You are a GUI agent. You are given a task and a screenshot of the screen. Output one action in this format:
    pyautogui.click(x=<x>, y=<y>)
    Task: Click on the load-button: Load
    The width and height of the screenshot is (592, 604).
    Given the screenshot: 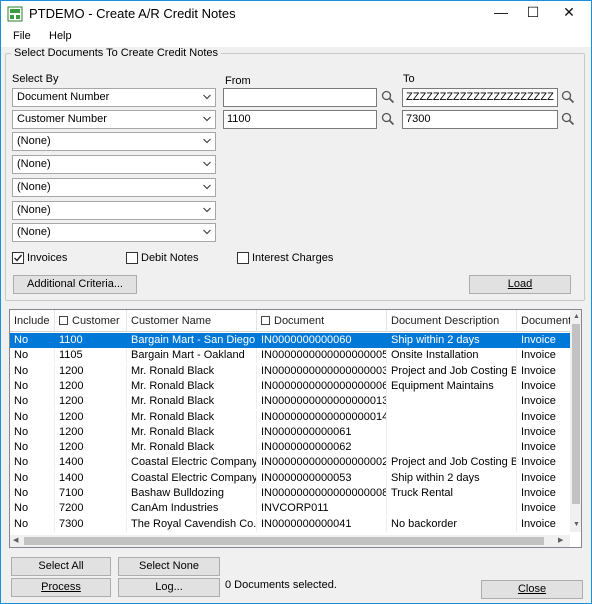 What is the action you would take?
    pyautogui.click(x=520, y=284)
    